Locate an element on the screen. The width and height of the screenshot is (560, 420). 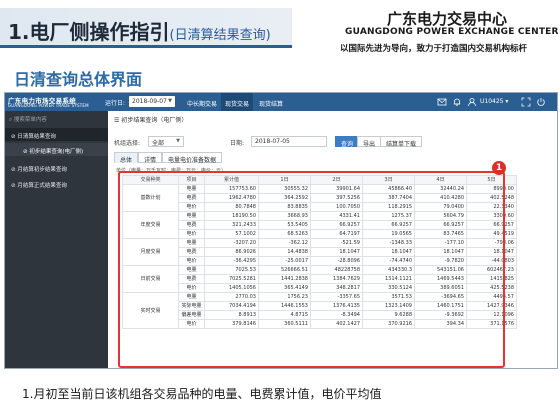
sidebar-item-label: 月结算初步结果查询 is located at coordinates (42, 170).